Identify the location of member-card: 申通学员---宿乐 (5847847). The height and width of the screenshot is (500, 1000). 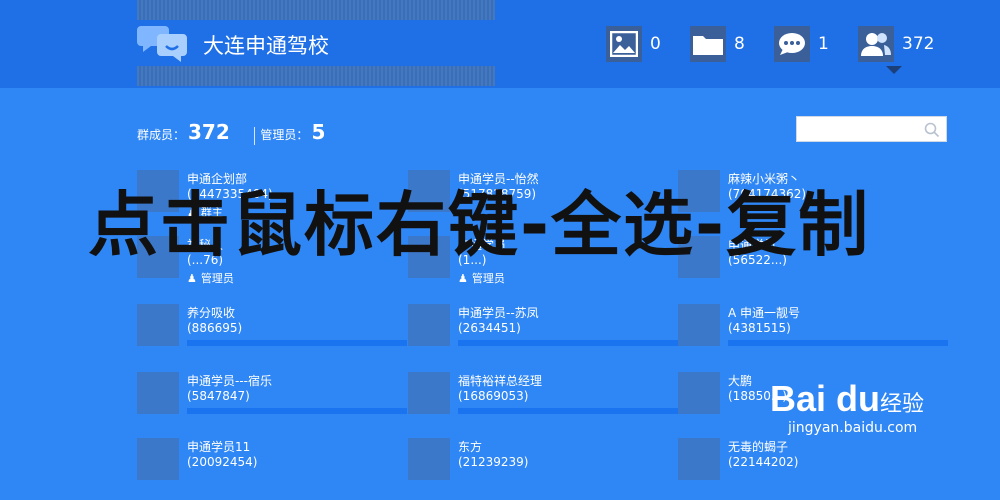
(272, 403).